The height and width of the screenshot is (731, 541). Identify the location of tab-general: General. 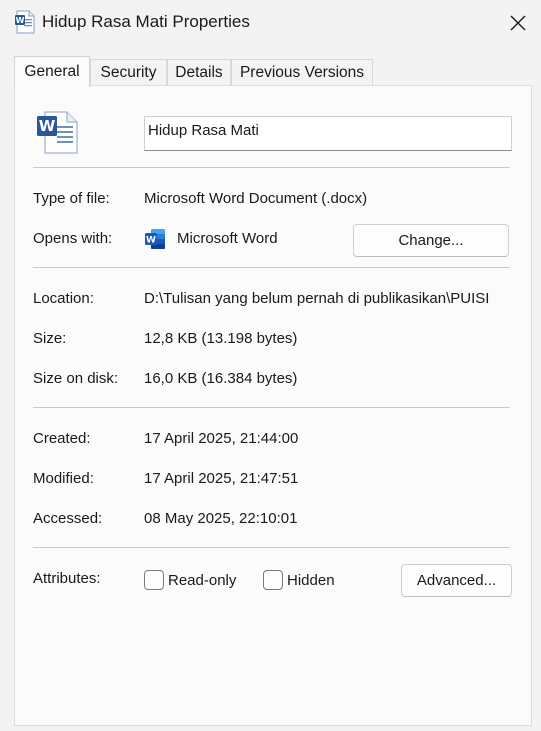
(52, 71).